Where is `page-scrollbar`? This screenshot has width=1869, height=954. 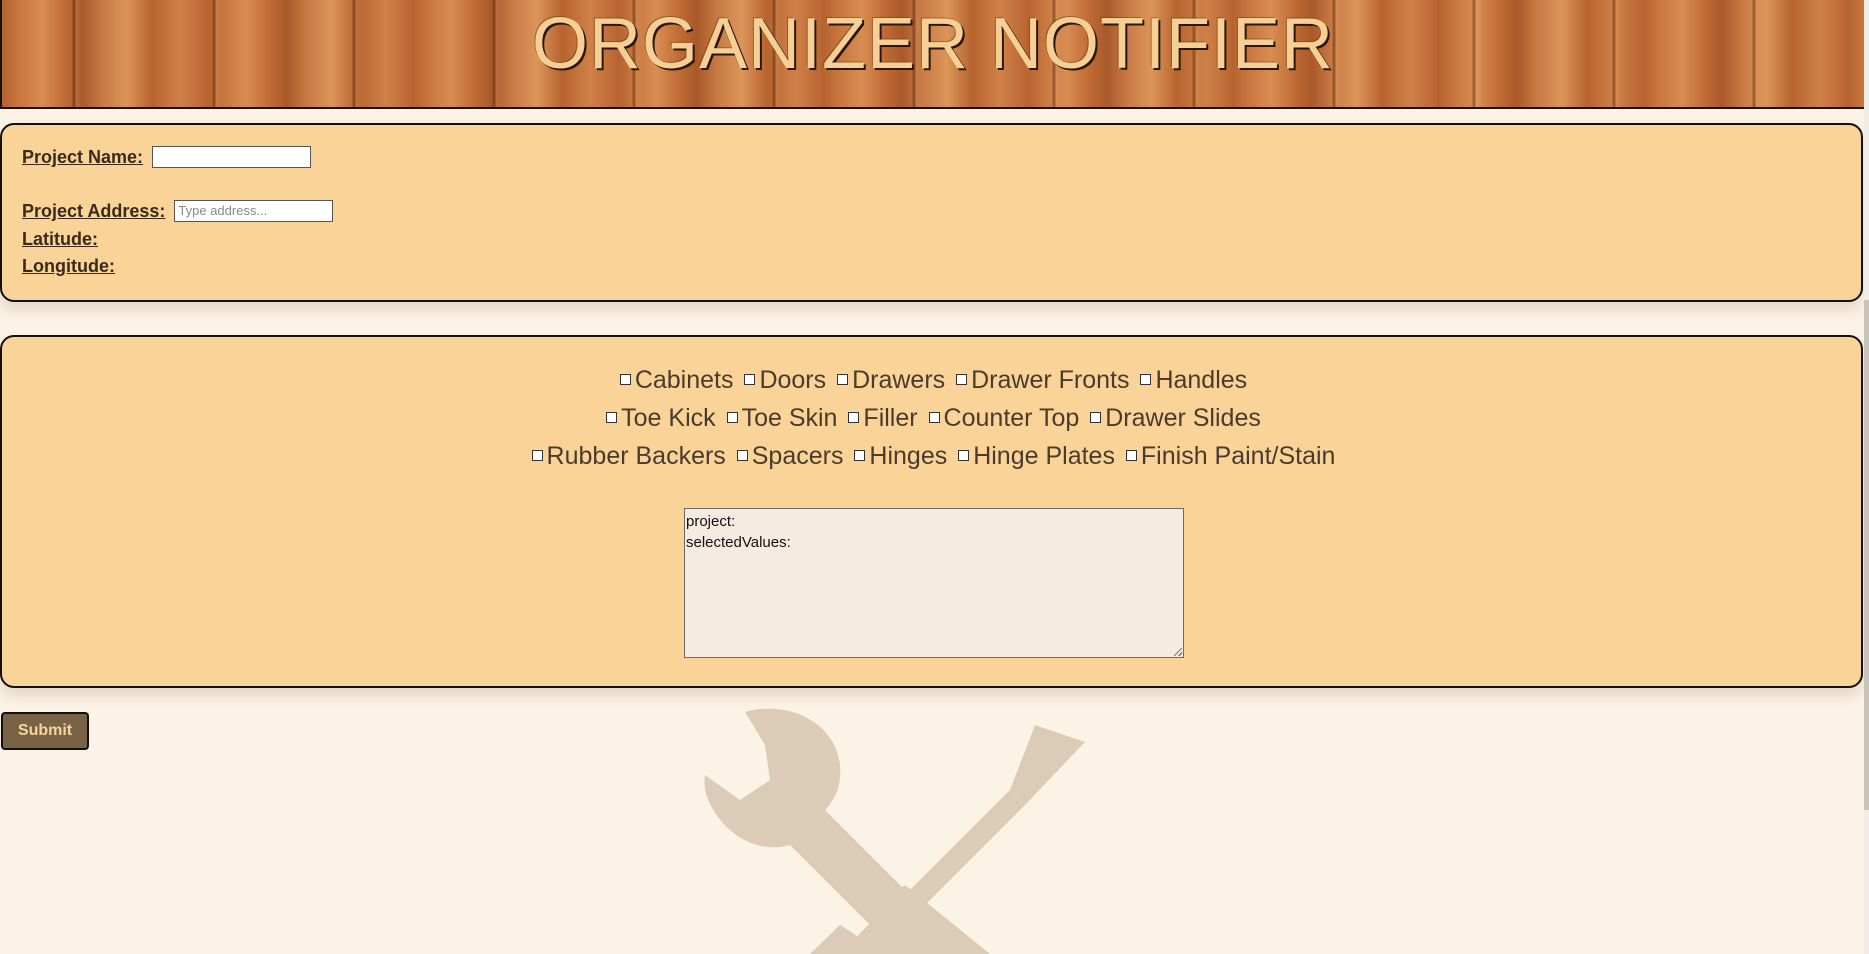
page-scrollbar is located at coordinates (1866, 477).